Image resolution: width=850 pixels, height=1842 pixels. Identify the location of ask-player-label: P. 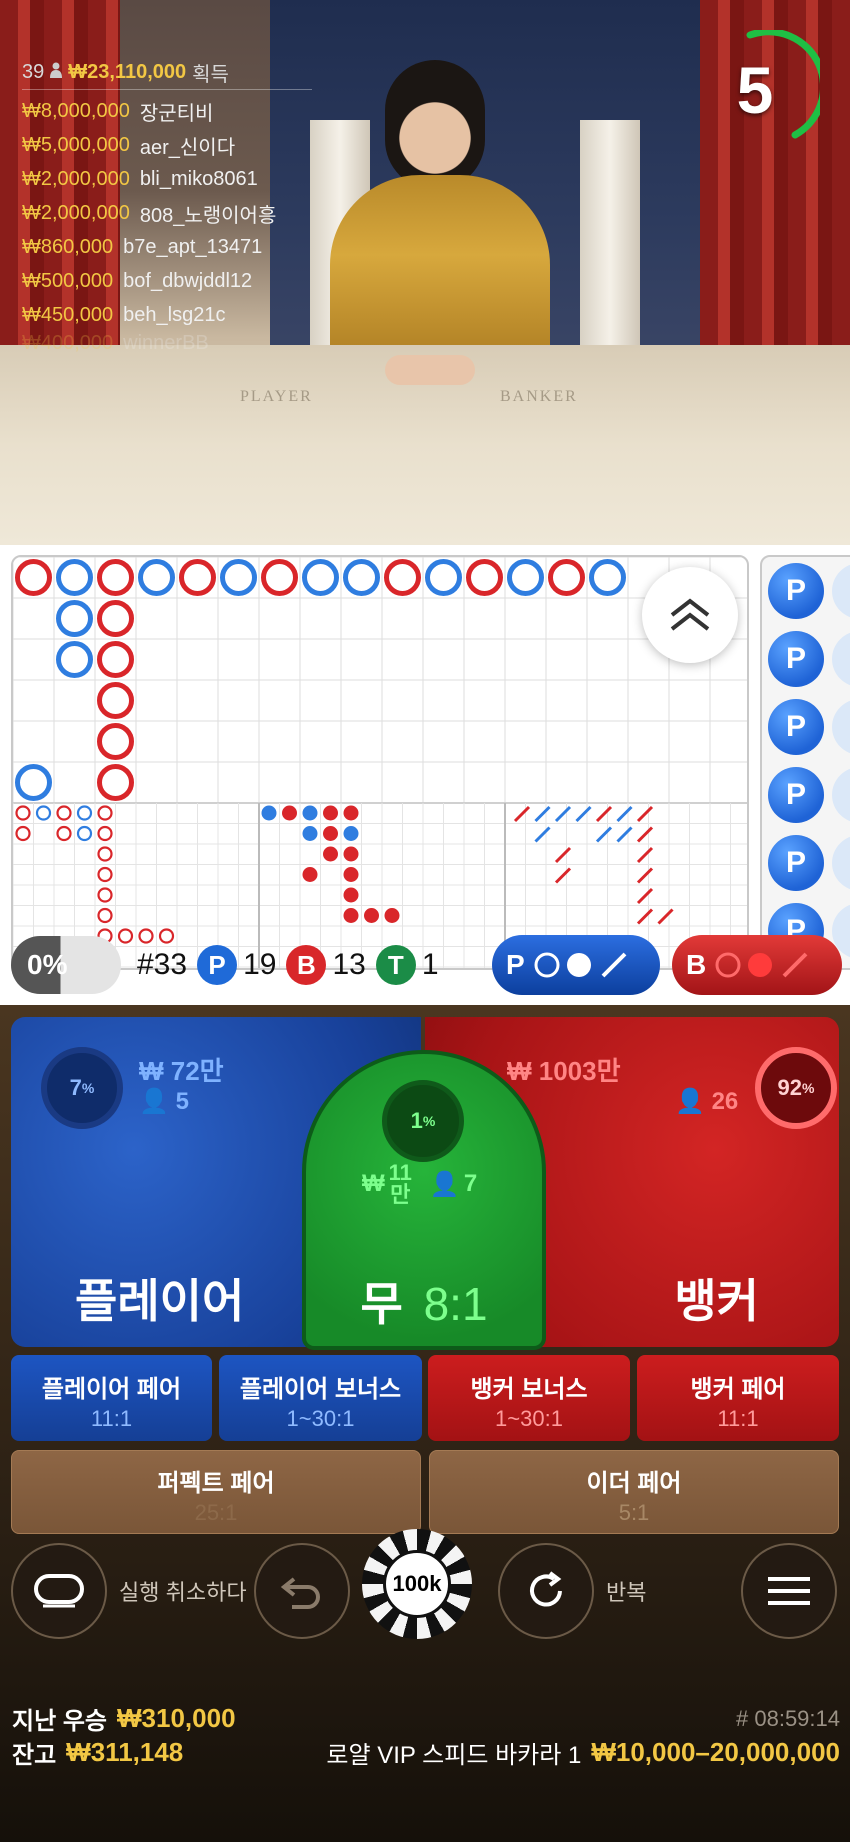
(515, 964).